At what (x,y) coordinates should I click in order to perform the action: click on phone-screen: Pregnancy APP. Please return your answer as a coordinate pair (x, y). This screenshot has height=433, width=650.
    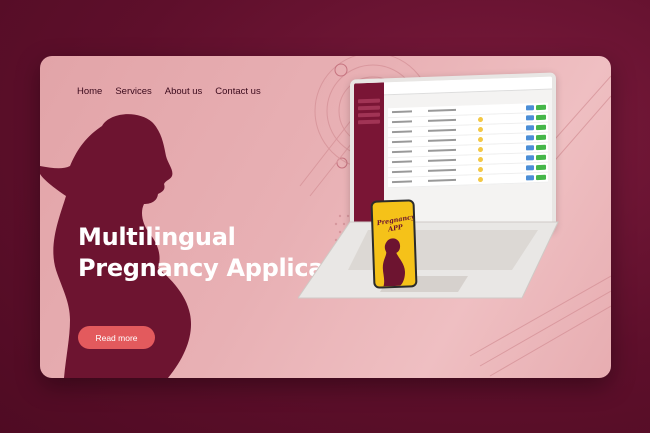
    Looking at the image, I should click on (394, 244).